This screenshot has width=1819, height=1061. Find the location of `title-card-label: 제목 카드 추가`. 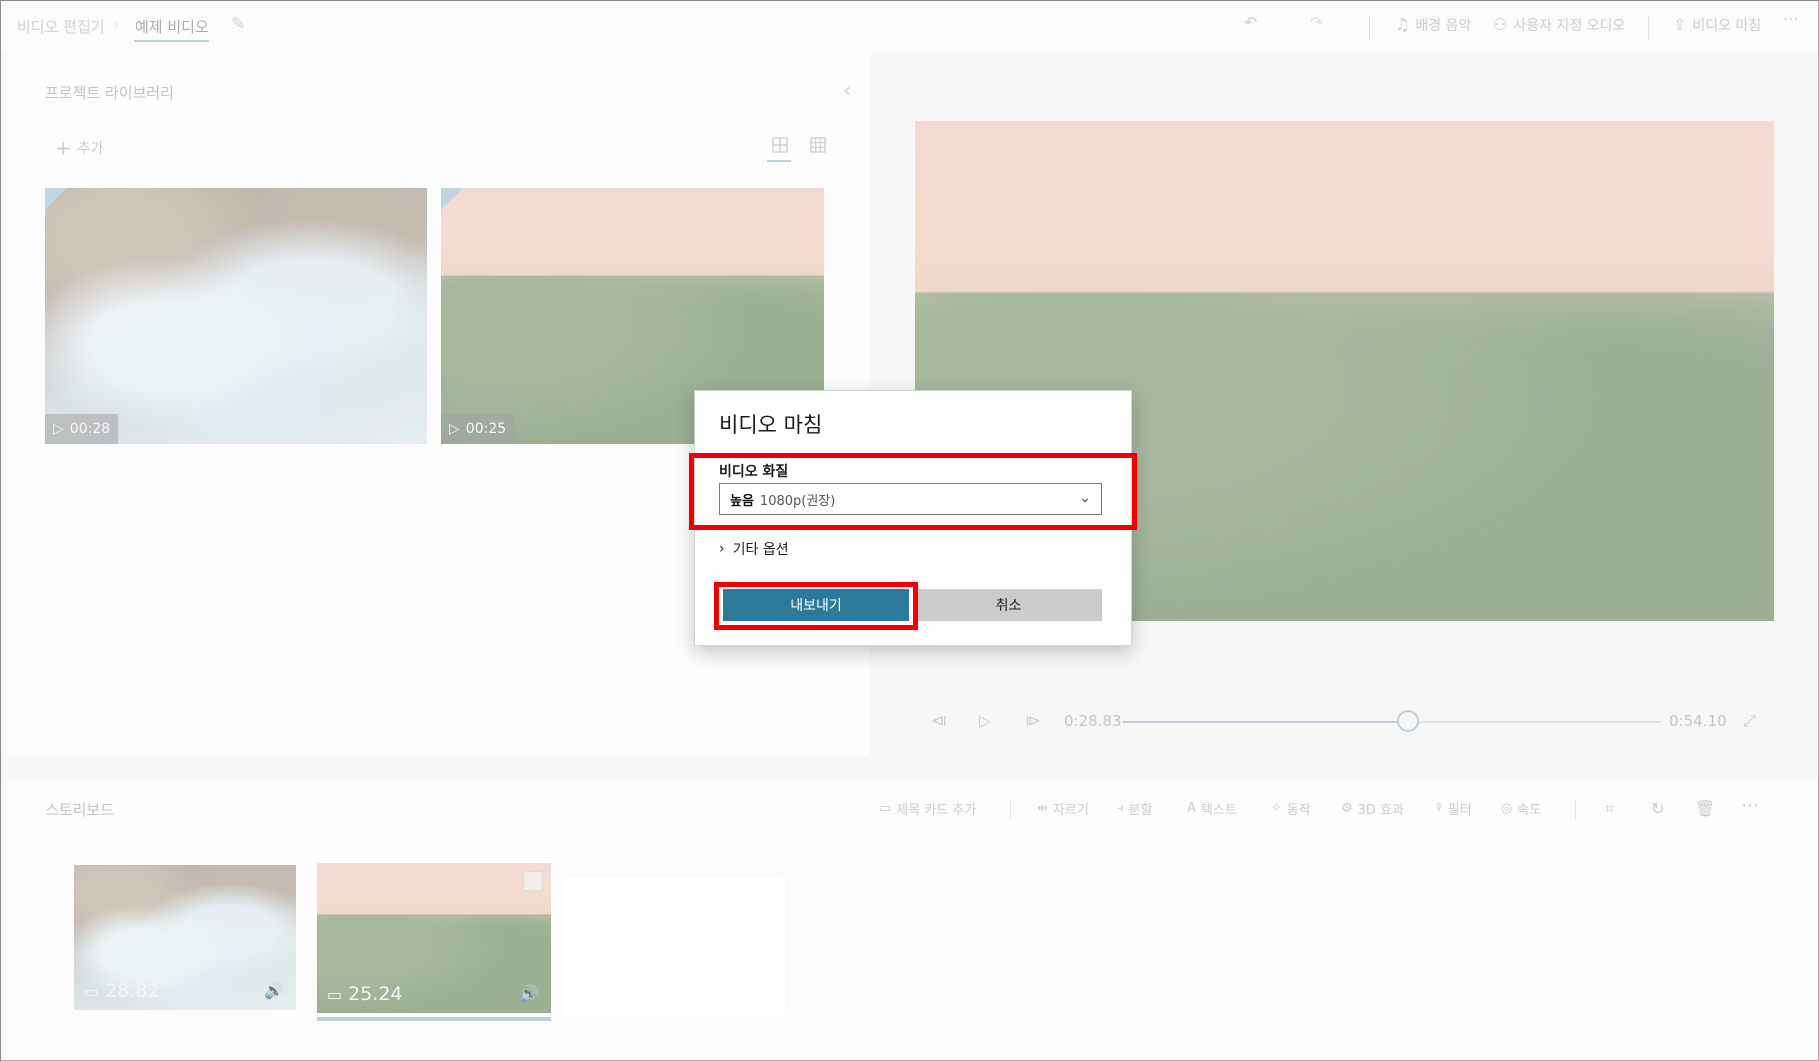

title-card-label: 제목 카드 추가 is located at coordinates (936, 810).